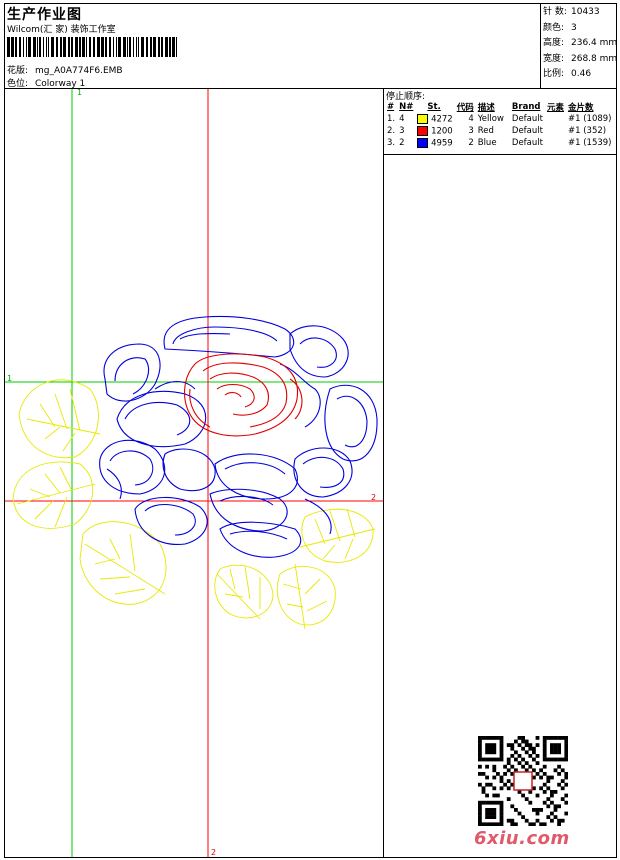 This screenshot has height=860, width=620. Describe the element at coordinates (238, 436) in the screenshot. I see `blue-petals` at that location.